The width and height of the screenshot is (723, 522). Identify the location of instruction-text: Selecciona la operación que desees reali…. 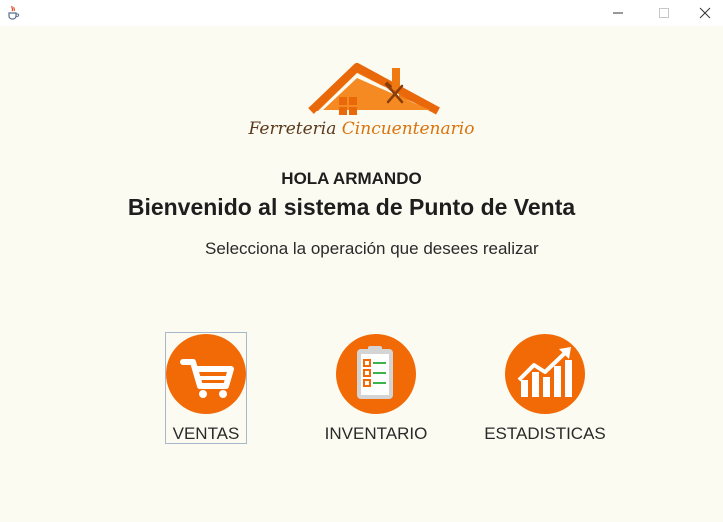
(372, 248).